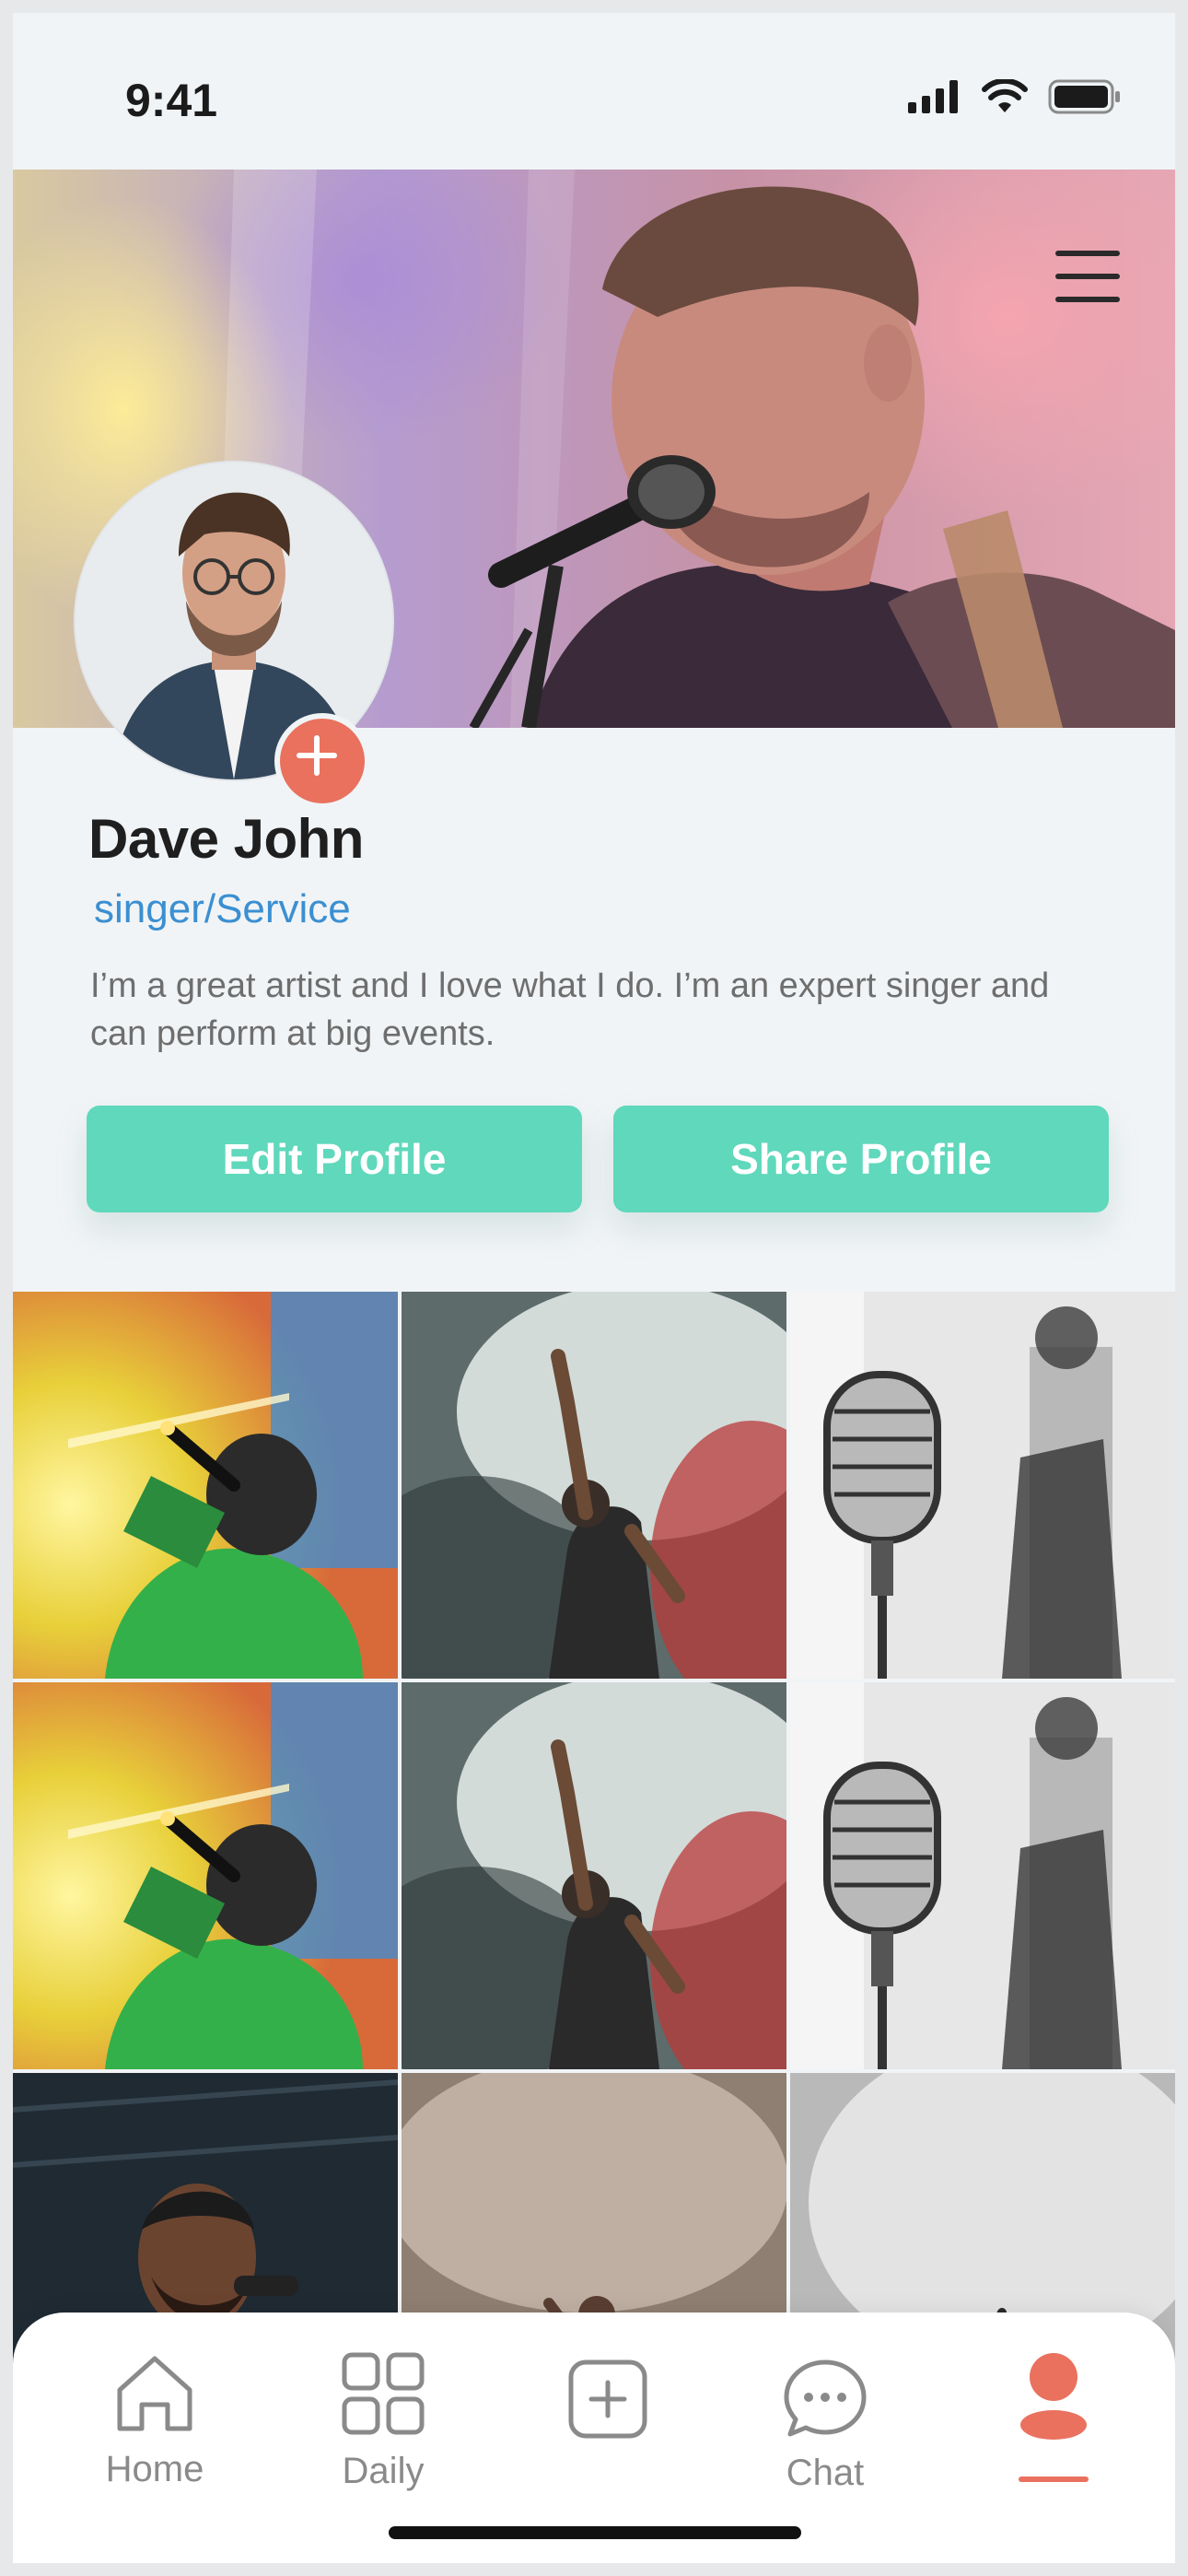 This screenshot has width=1188, height=2576. I want to click on nav-item-add-post, so click(608, 2418).